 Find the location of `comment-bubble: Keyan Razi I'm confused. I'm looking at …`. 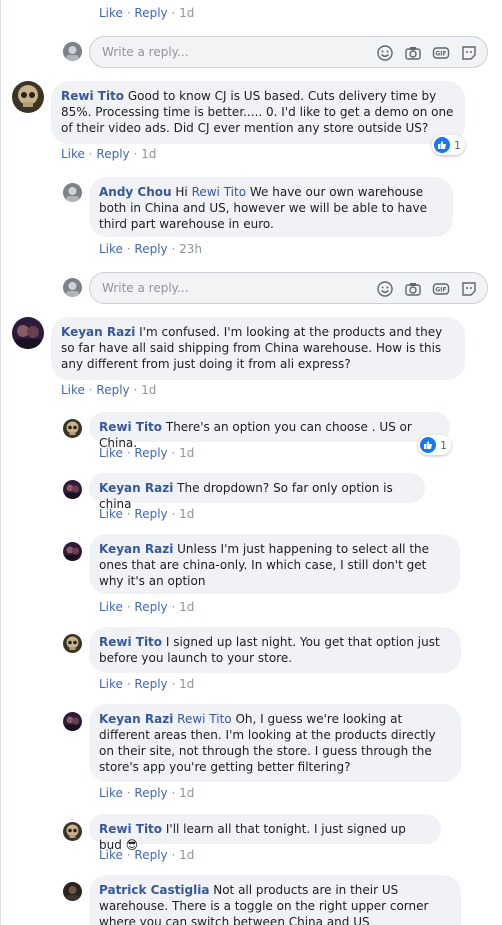

comment-bubble: Keyan Razi I'm confused. I'm looking at … is located at coordinates (258, 348).